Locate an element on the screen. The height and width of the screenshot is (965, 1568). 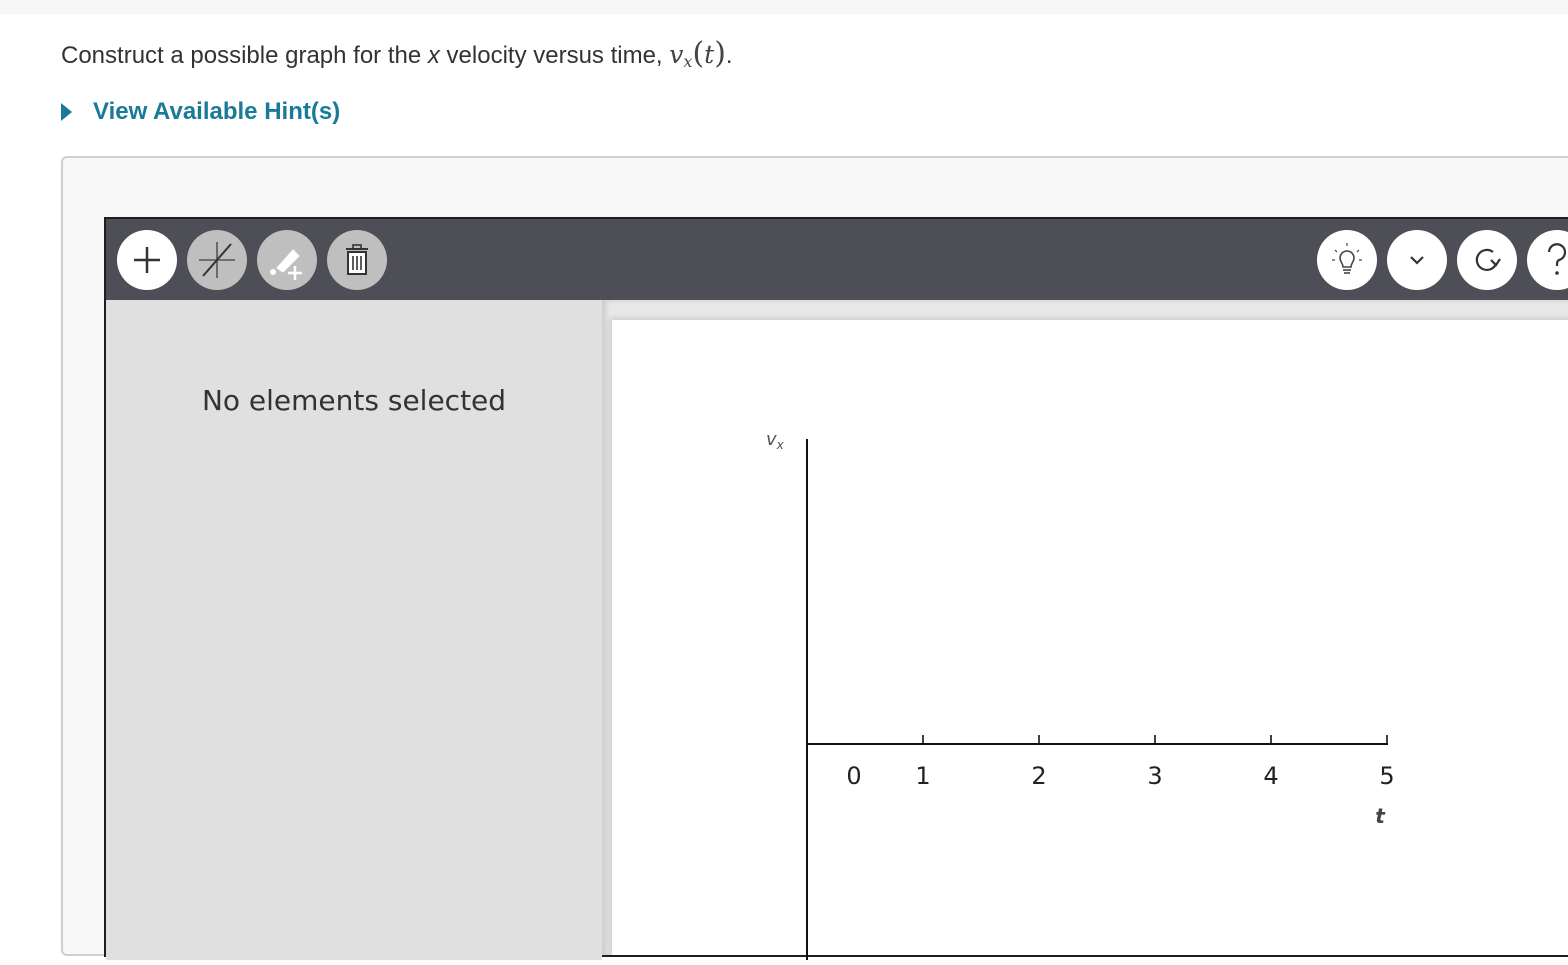
help-button is located at coordinates (1547, 260).